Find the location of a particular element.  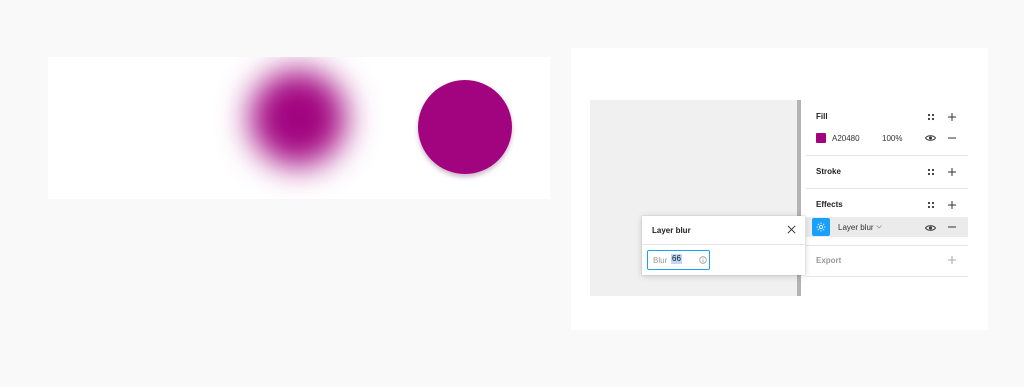

chevron-down-icon is located at coordinates (879, 227).